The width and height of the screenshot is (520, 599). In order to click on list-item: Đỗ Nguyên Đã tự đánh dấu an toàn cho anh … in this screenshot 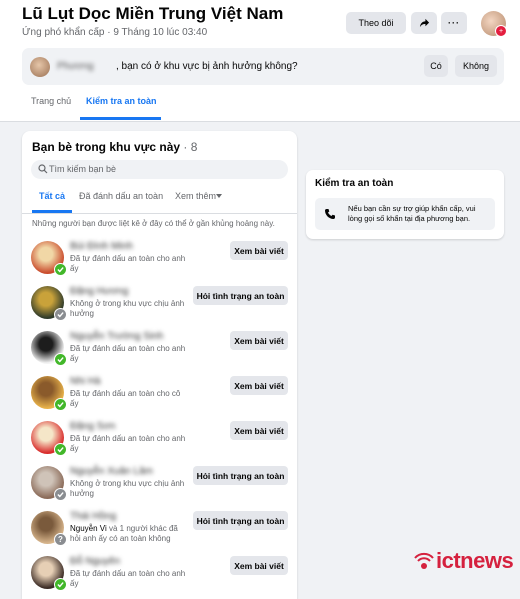, I will do `click(159, 576)`.